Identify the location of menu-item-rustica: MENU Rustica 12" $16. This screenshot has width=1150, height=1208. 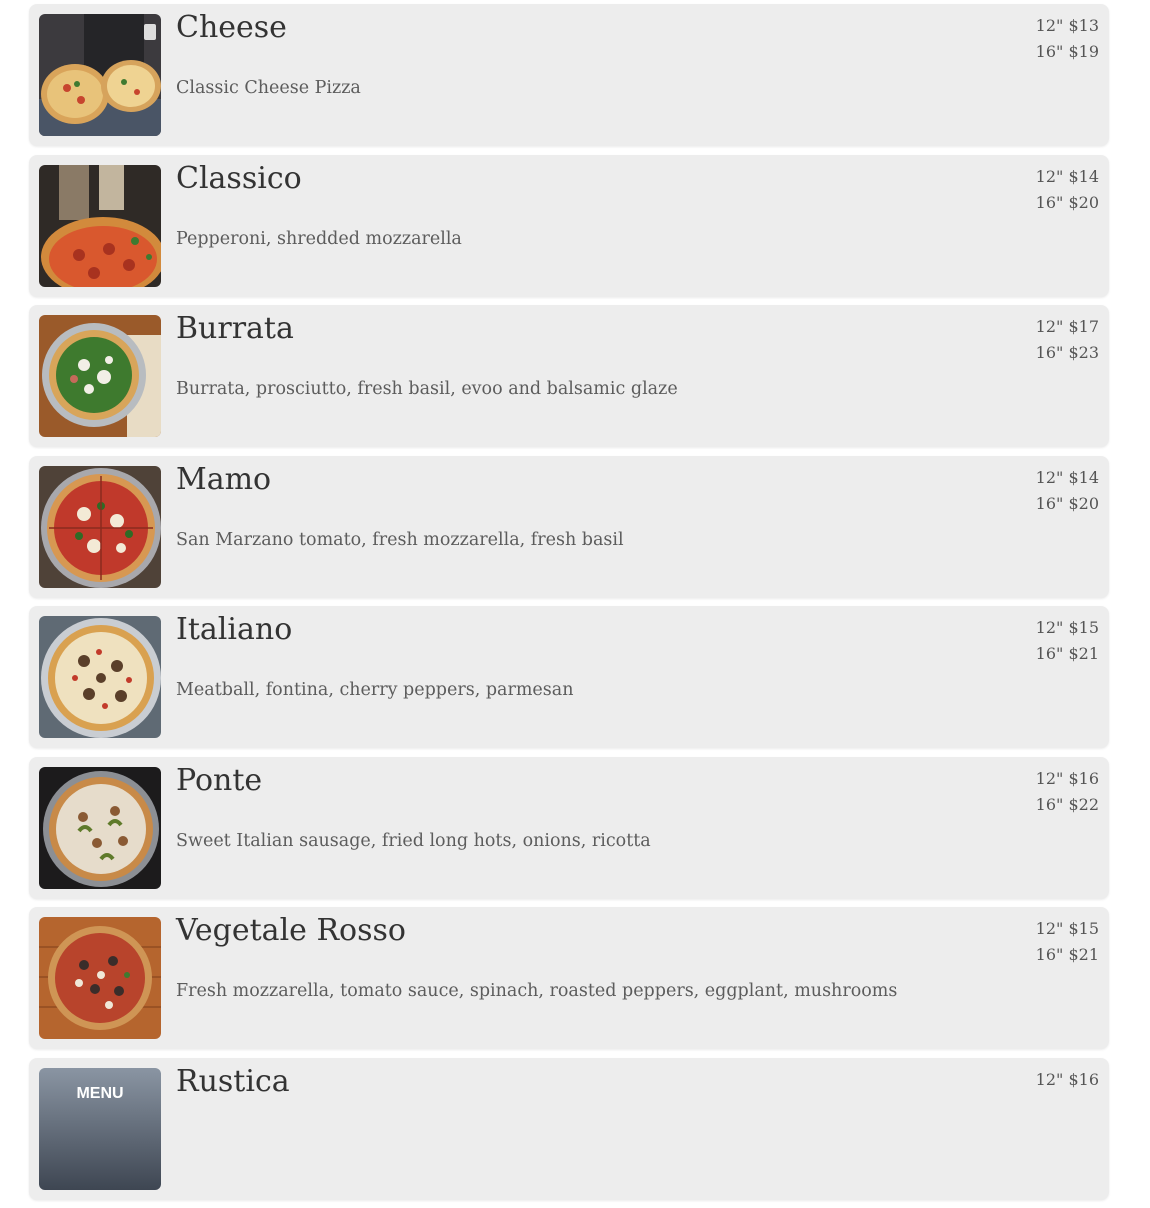
(569, 1128).